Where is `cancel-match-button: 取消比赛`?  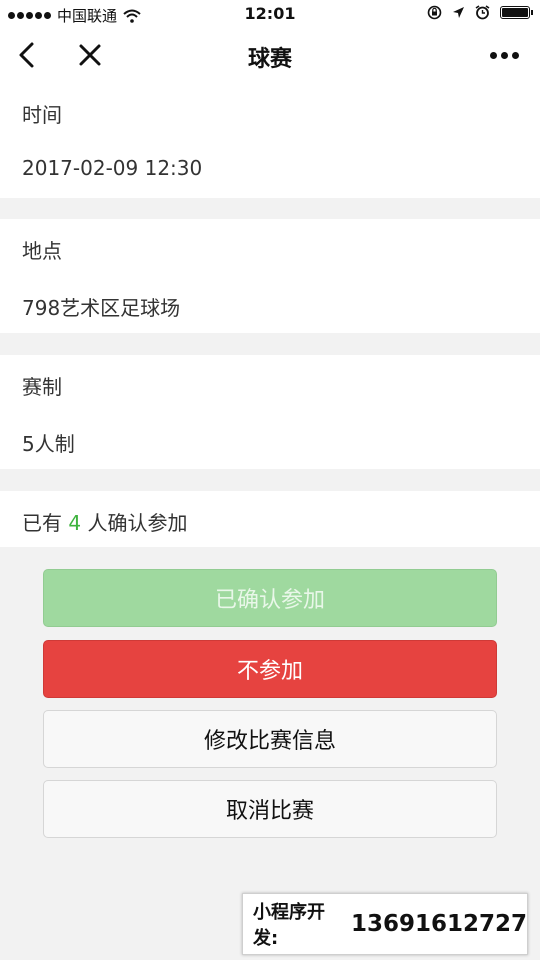 cancel-match-button: 取消比赛 is located at coordinates (270, 809).